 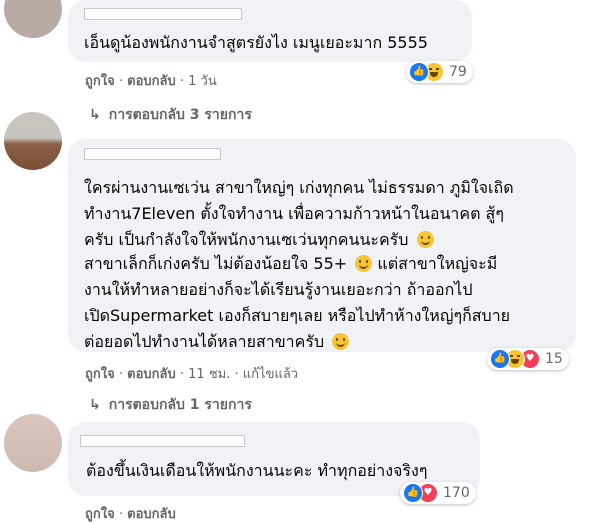 I want to click on comment-actions: ถูกใจ · ตอบกลับ · 11 ชม. · แก้ไขแล้ว, so click(x=191, y=373).